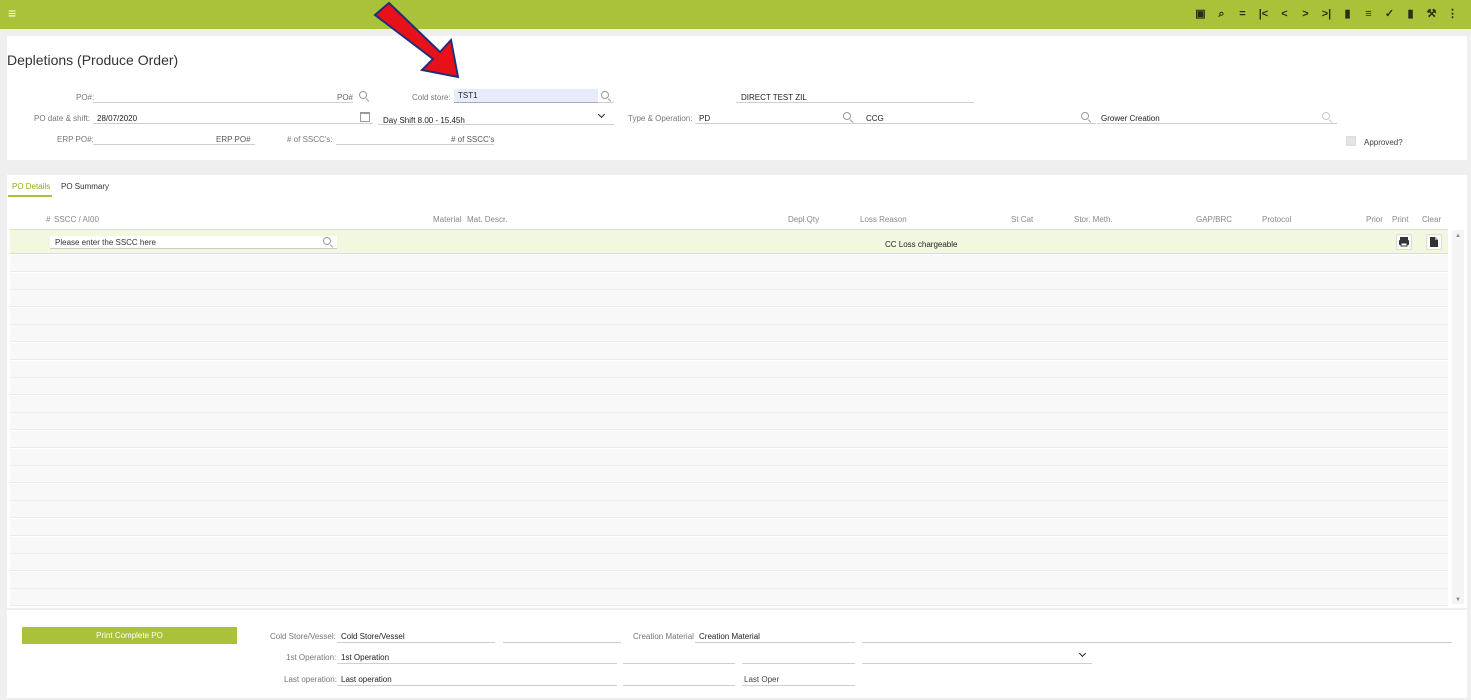 This screenshot has height=700, width=1471. What do you see at coordinates (1458, 417) in the screenshot?
I see `grid-scrollbar` at bounding box center [1458, 417].